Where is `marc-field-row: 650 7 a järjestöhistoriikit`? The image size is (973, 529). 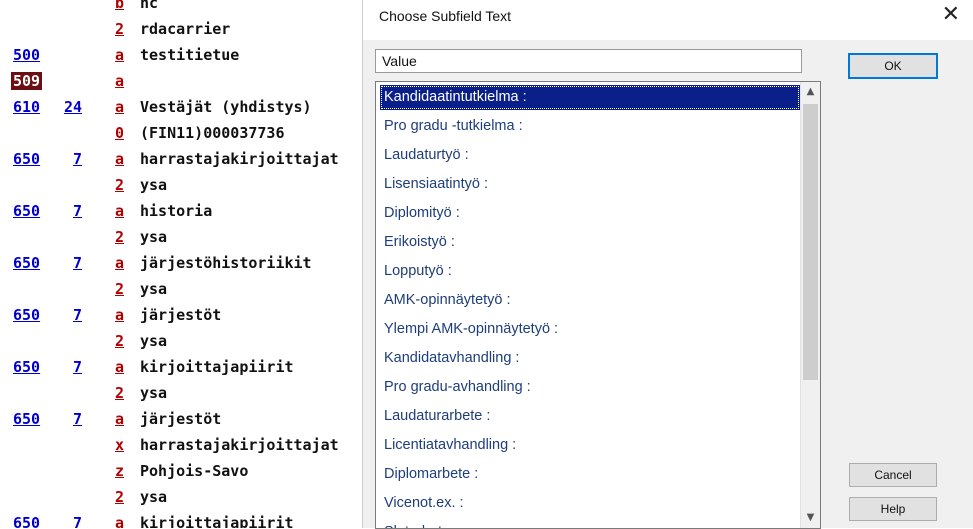 marc-field-row: 650 7 a järjestöhistoriikit is located at coordinates (185, 265).